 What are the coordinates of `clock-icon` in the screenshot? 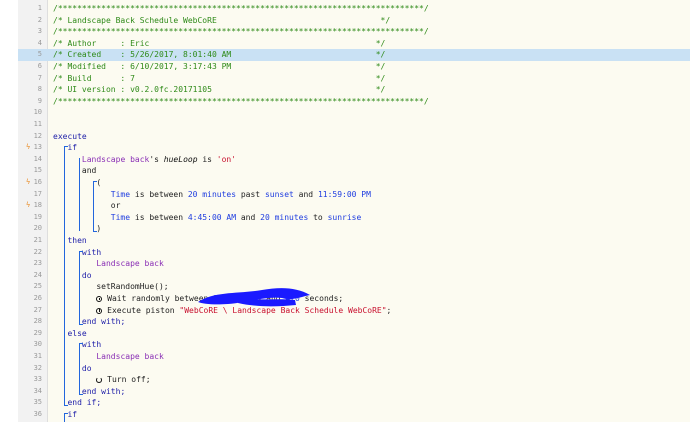 It's located at (99, 310).